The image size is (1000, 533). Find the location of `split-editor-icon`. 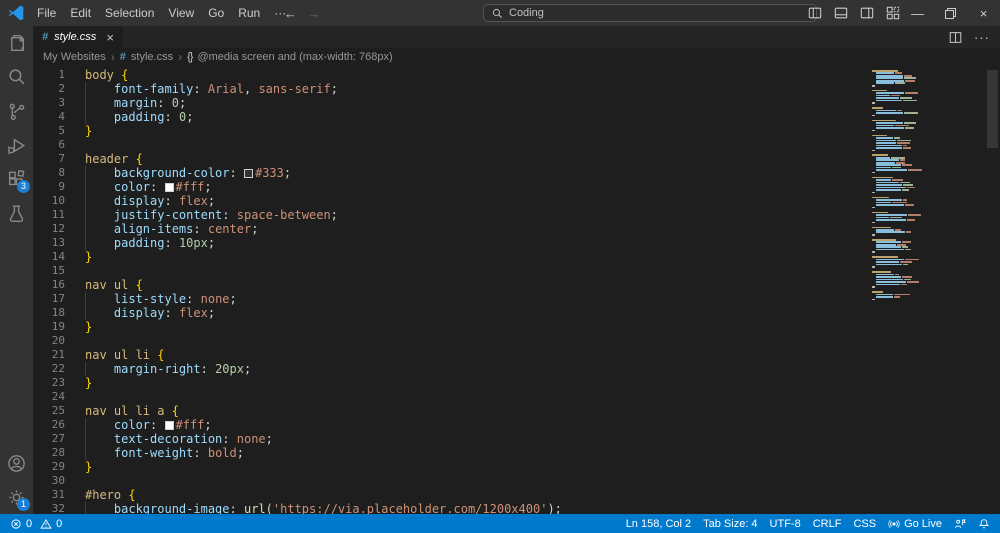

split-editor-icon is located at coordinates (955, 37).